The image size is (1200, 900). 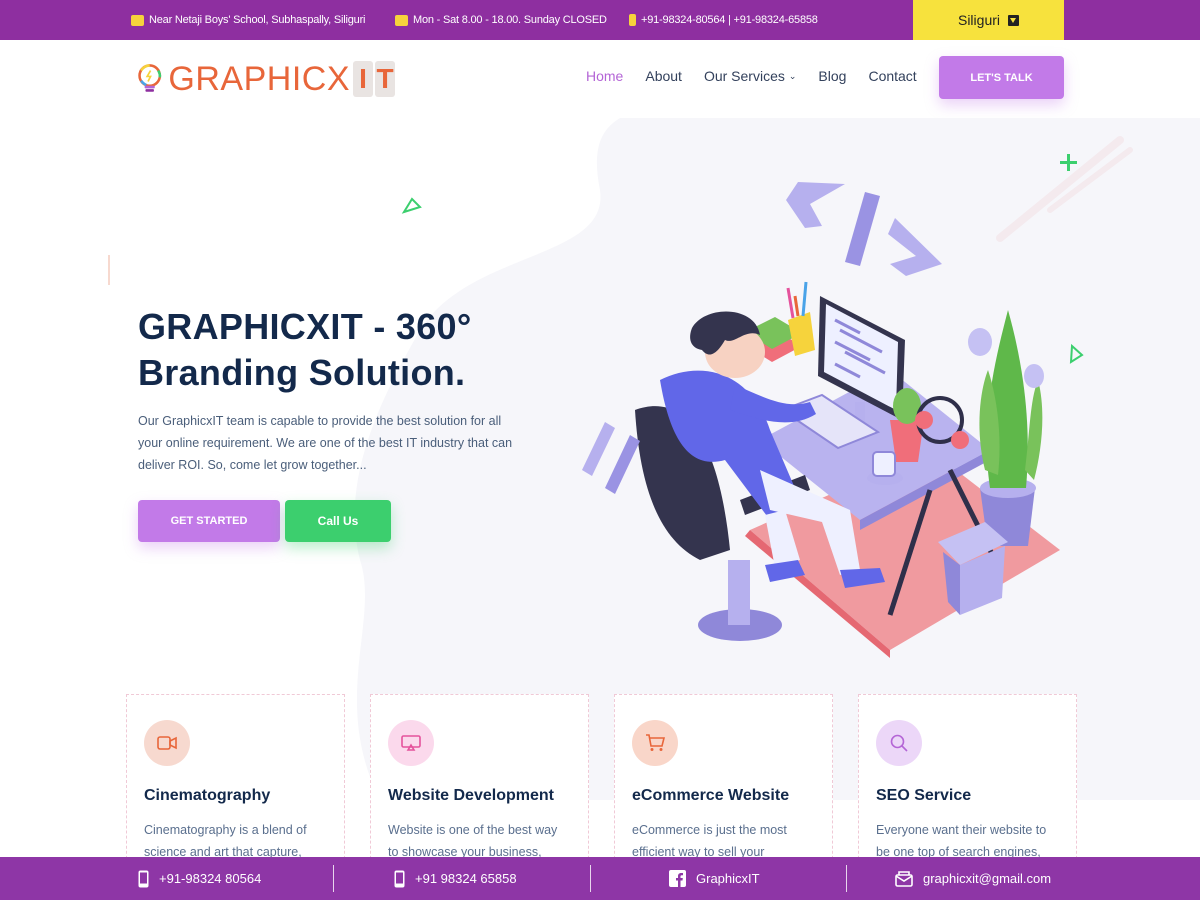 I want to click on logo-text: GRAPHICX, so click(x=259, y=78).